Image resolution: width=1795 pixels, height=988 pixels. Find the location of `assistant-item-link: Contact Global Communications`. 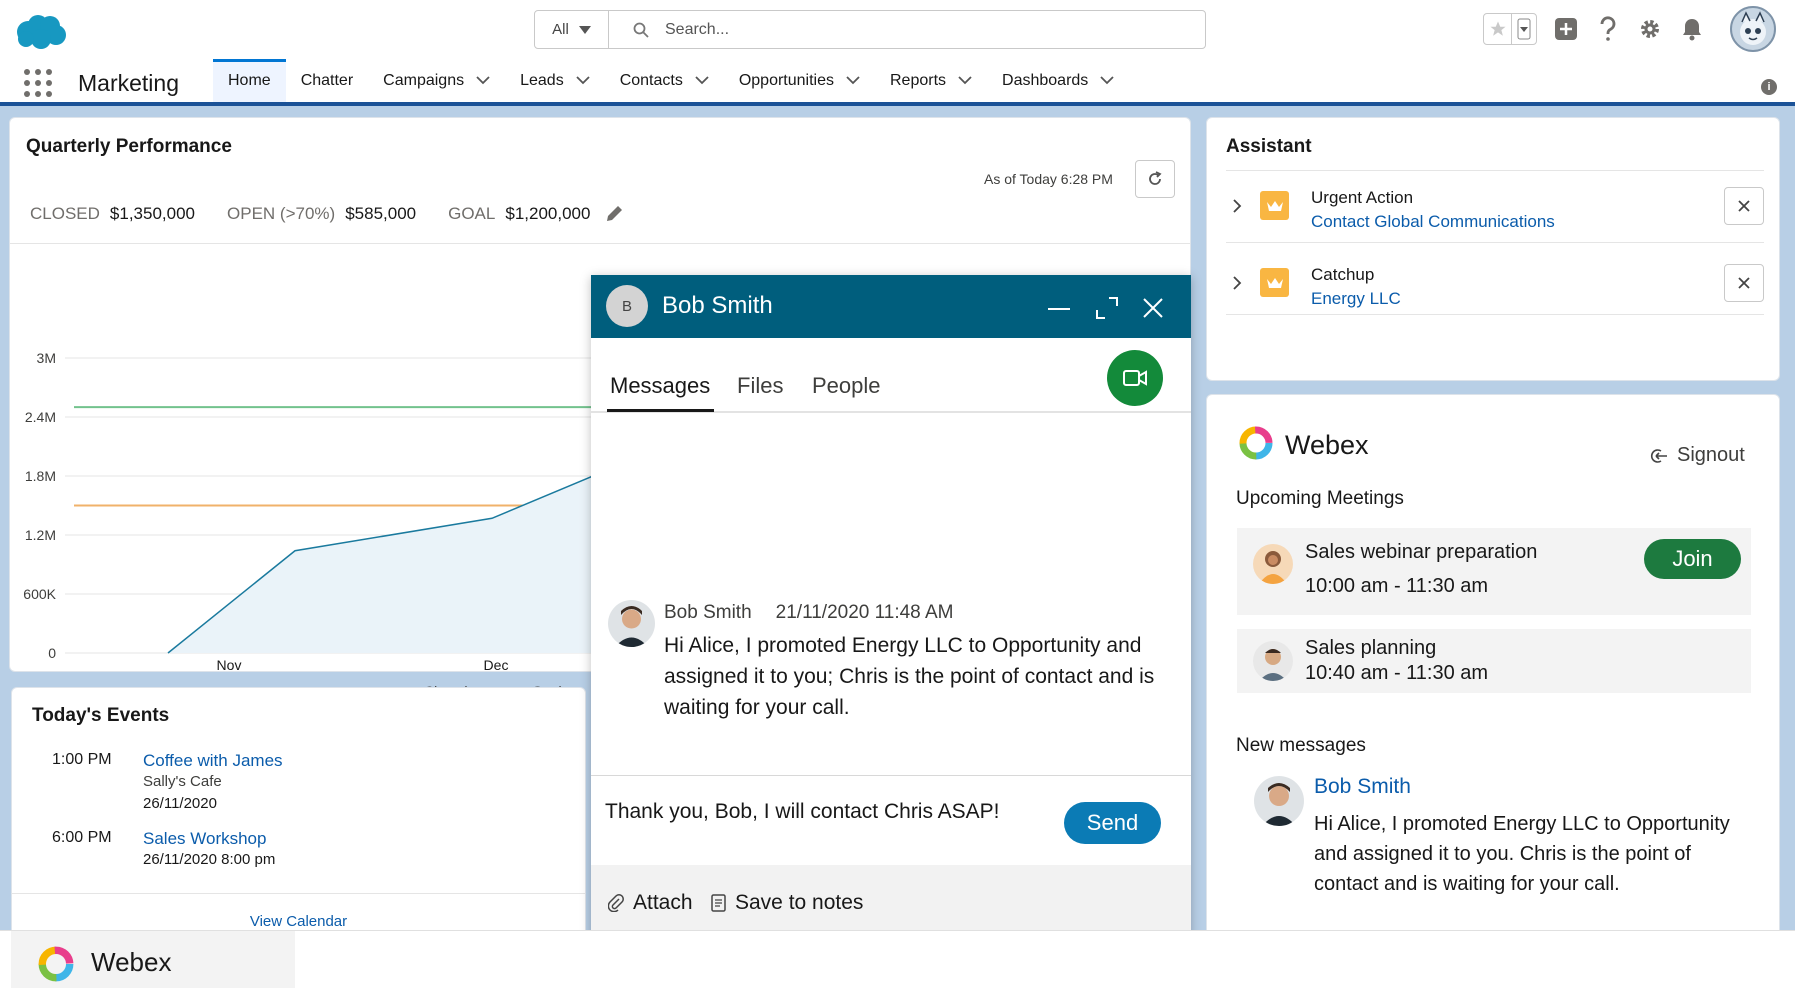

assistant-item-link: Contact Global Communications is located at coordinates (1433, 222).